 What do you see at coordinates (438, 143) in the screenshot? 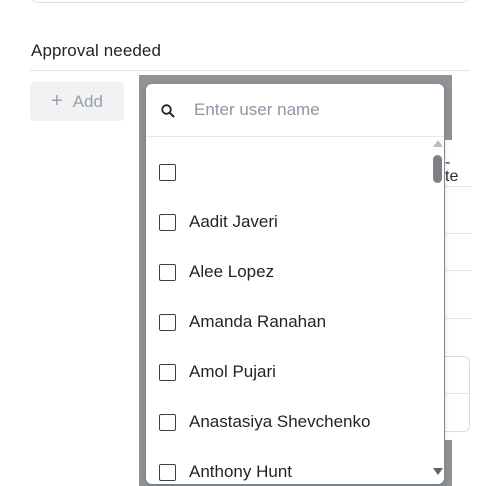
I see `scroll-up-arrow-icon` at bounding box center [438, 143].